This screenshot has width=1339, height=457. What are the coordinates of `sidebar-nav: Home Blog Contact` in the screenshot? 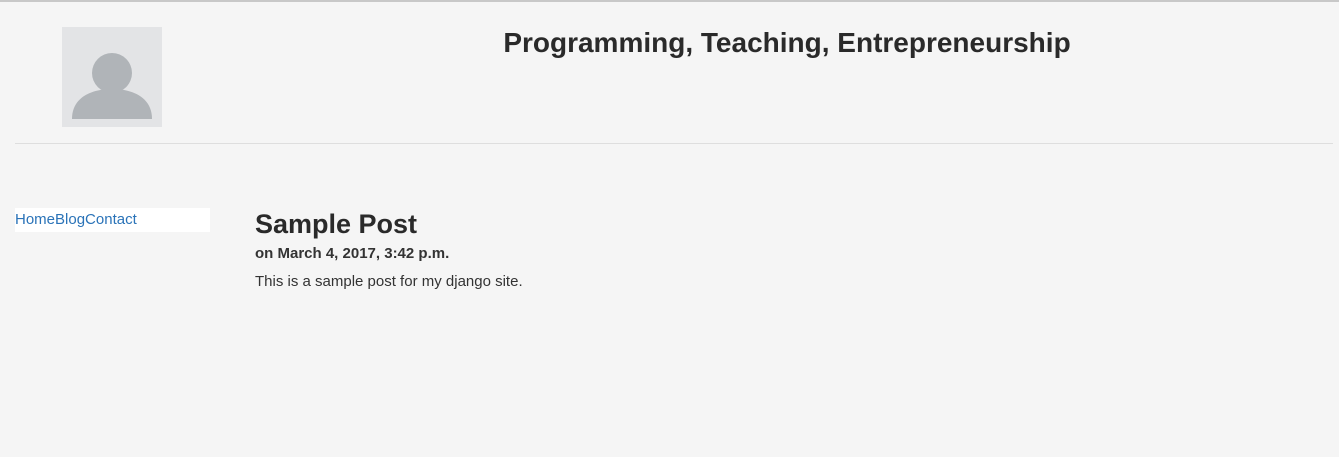 It's located at (112, 220).